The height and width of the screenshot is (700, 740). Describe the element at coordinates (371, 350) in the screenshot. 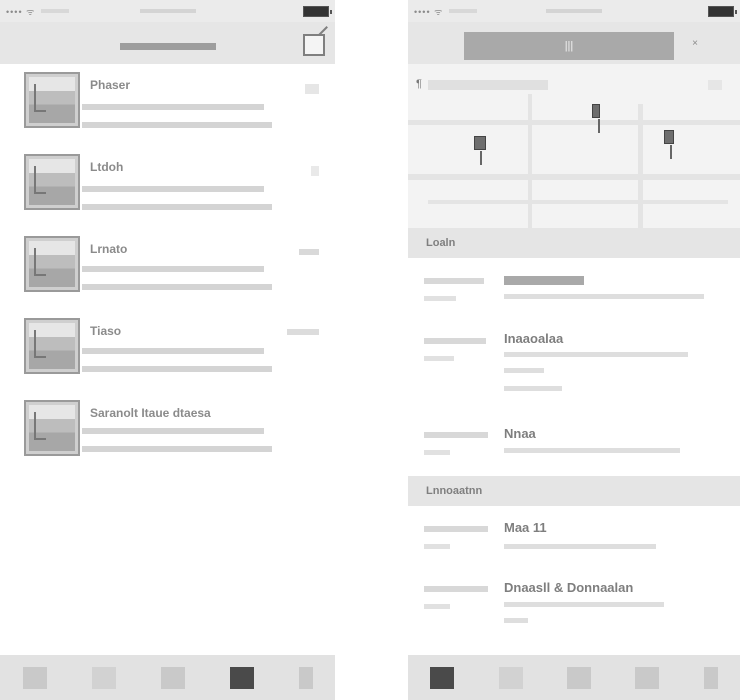

I see `gutter` at that location.